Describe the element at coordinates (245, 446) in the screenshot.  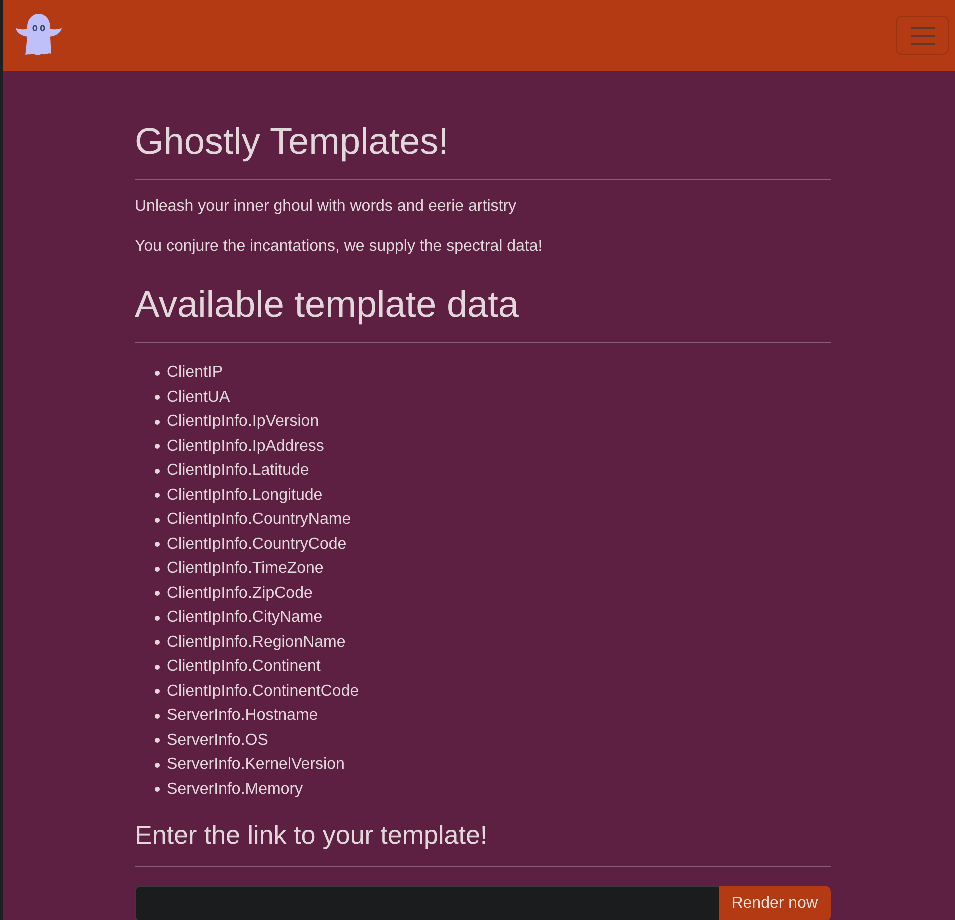
I see `template-variable: ClientIpInfo.IpAddress` at that location.